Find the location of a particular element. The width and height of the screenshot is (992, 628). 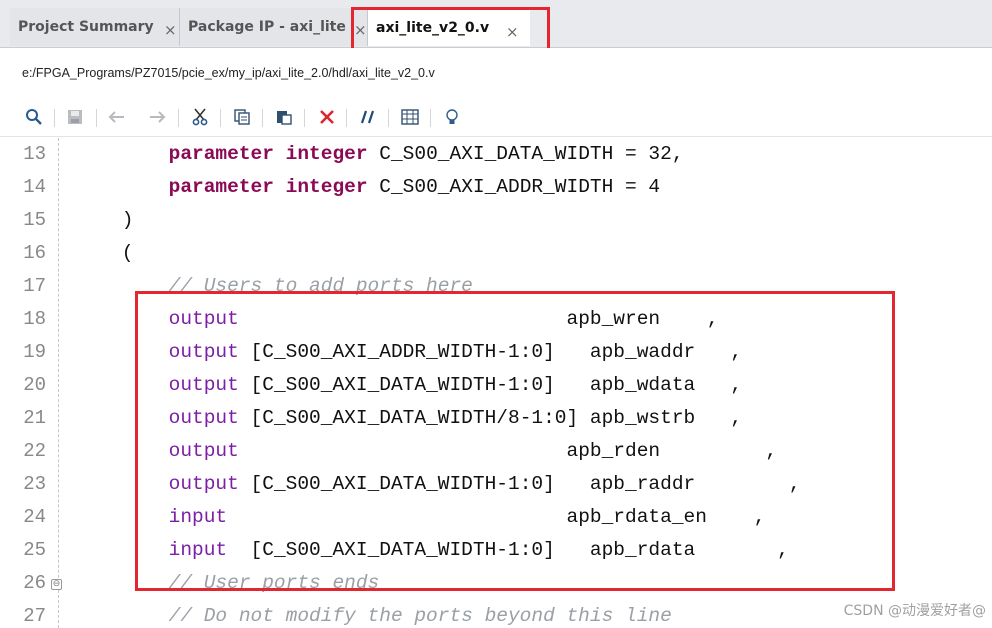

line-number: 24 is located at coordinates (34, 517).